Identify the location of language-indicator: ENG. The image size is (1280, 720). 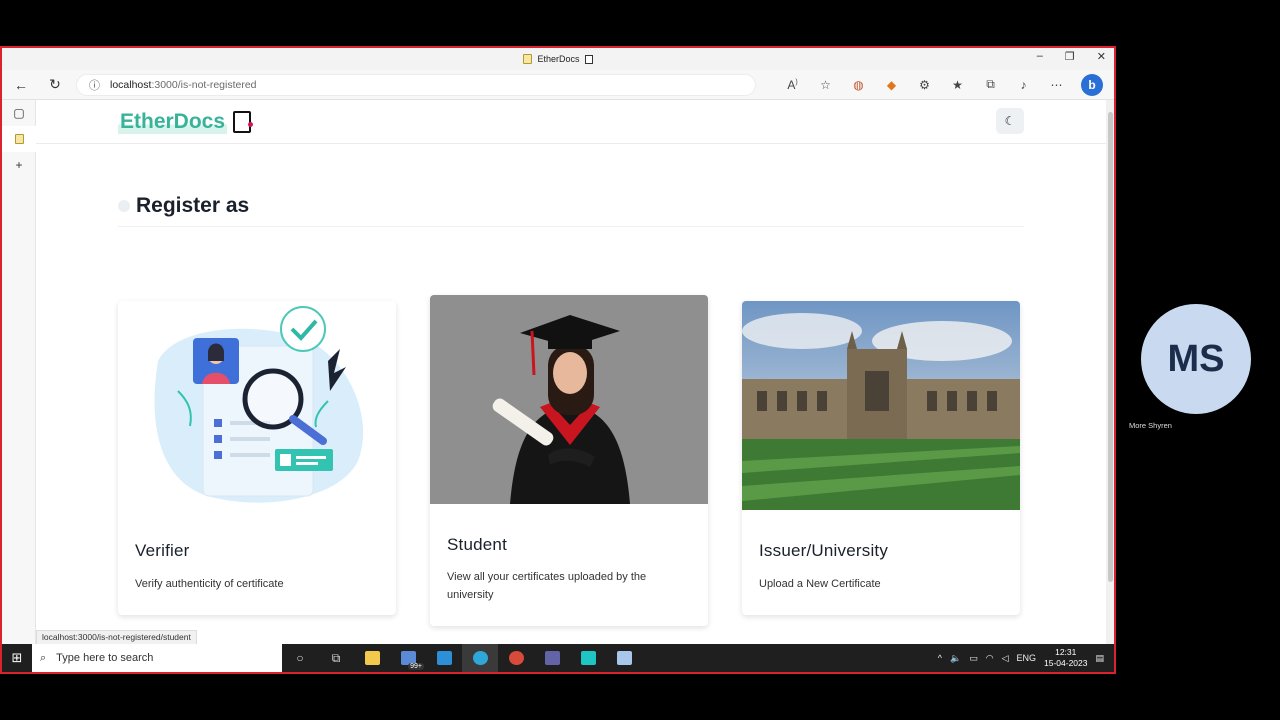
(1026, 658).